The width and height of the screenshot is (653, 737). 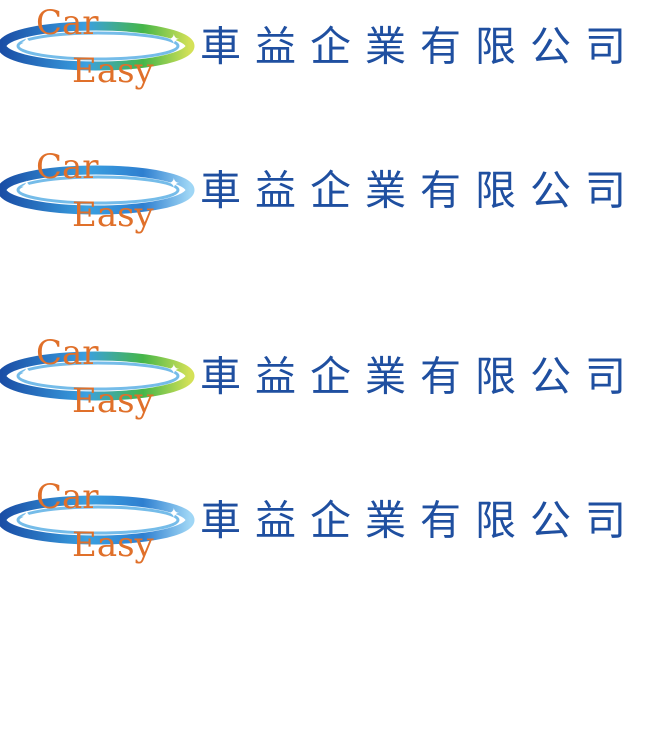 What do you see at coordinates (97, 191) in the screenshot?
I see `careasy-logo-mark-2: ✦ ✦ Car Easy` at bounding box center [97, 191].